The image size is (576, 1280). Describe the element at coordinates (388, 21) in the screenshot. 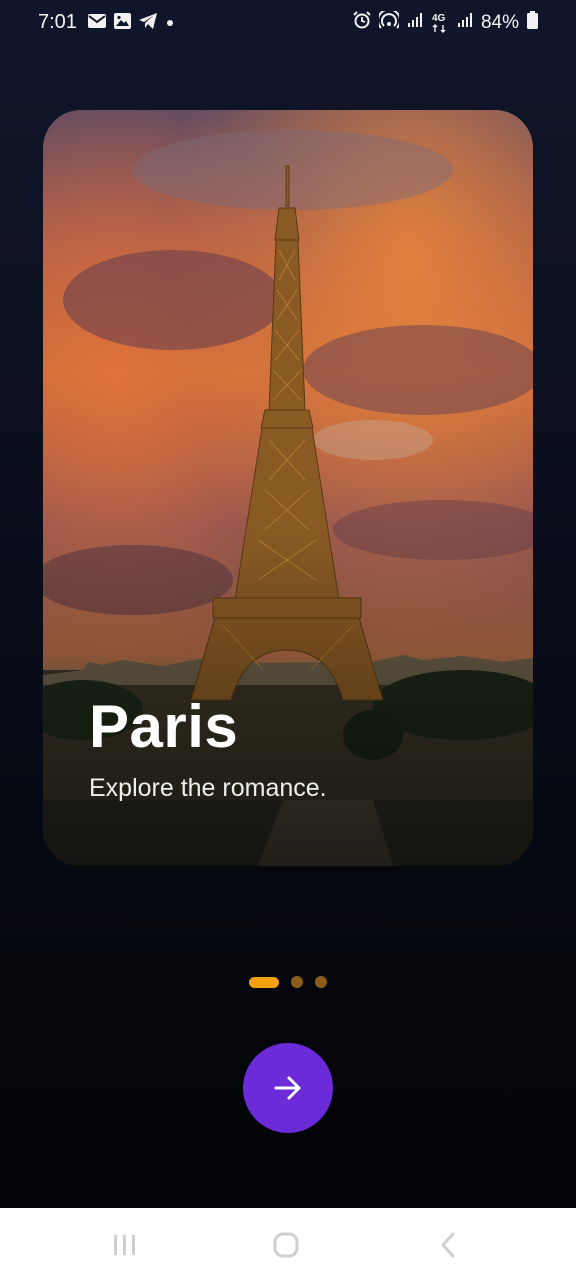

I see `hotspot-icon` at that location.